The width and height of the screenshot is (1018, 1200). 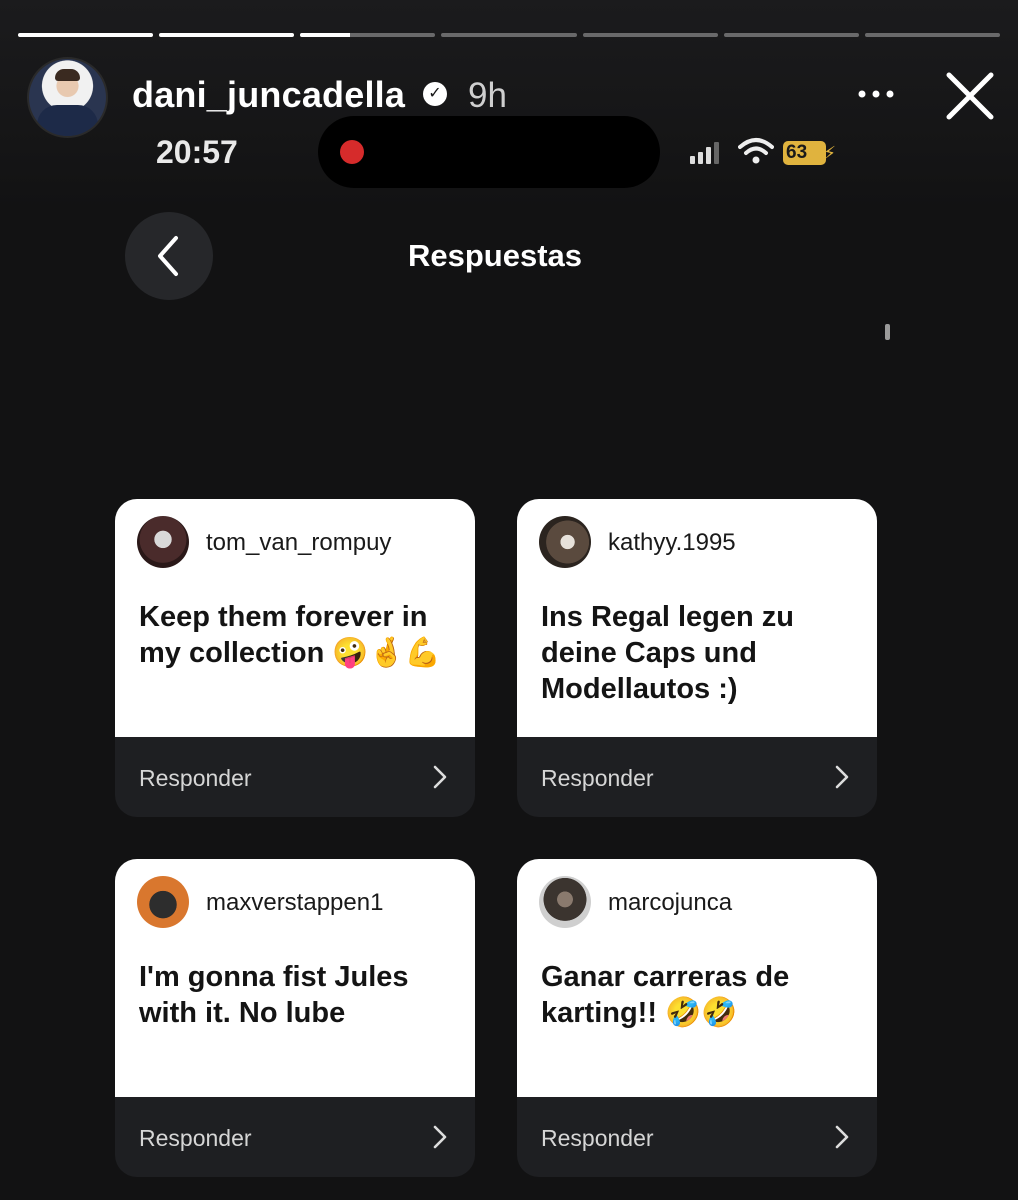 I want to click on story-time-ago: 9h, so click(x=487, y=95).